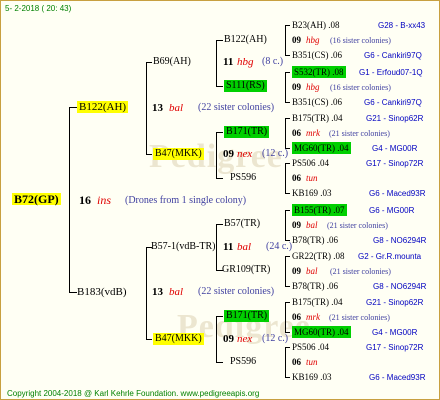 The image size is (440, 400). What do you see at coordinates (103, 107) in the screenshot?
I see `gen2-id: B122(AH)` at bounding box center [103, 107].